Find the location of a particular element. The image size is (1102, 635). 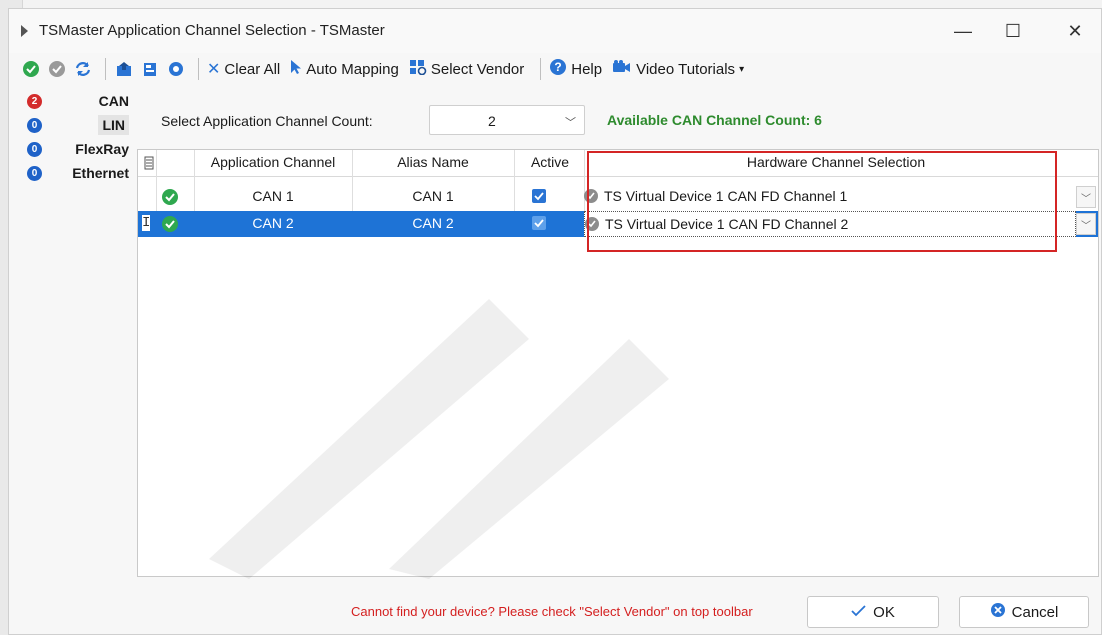

header-alias-name: Alias Name is located at coordinates (433, 162).